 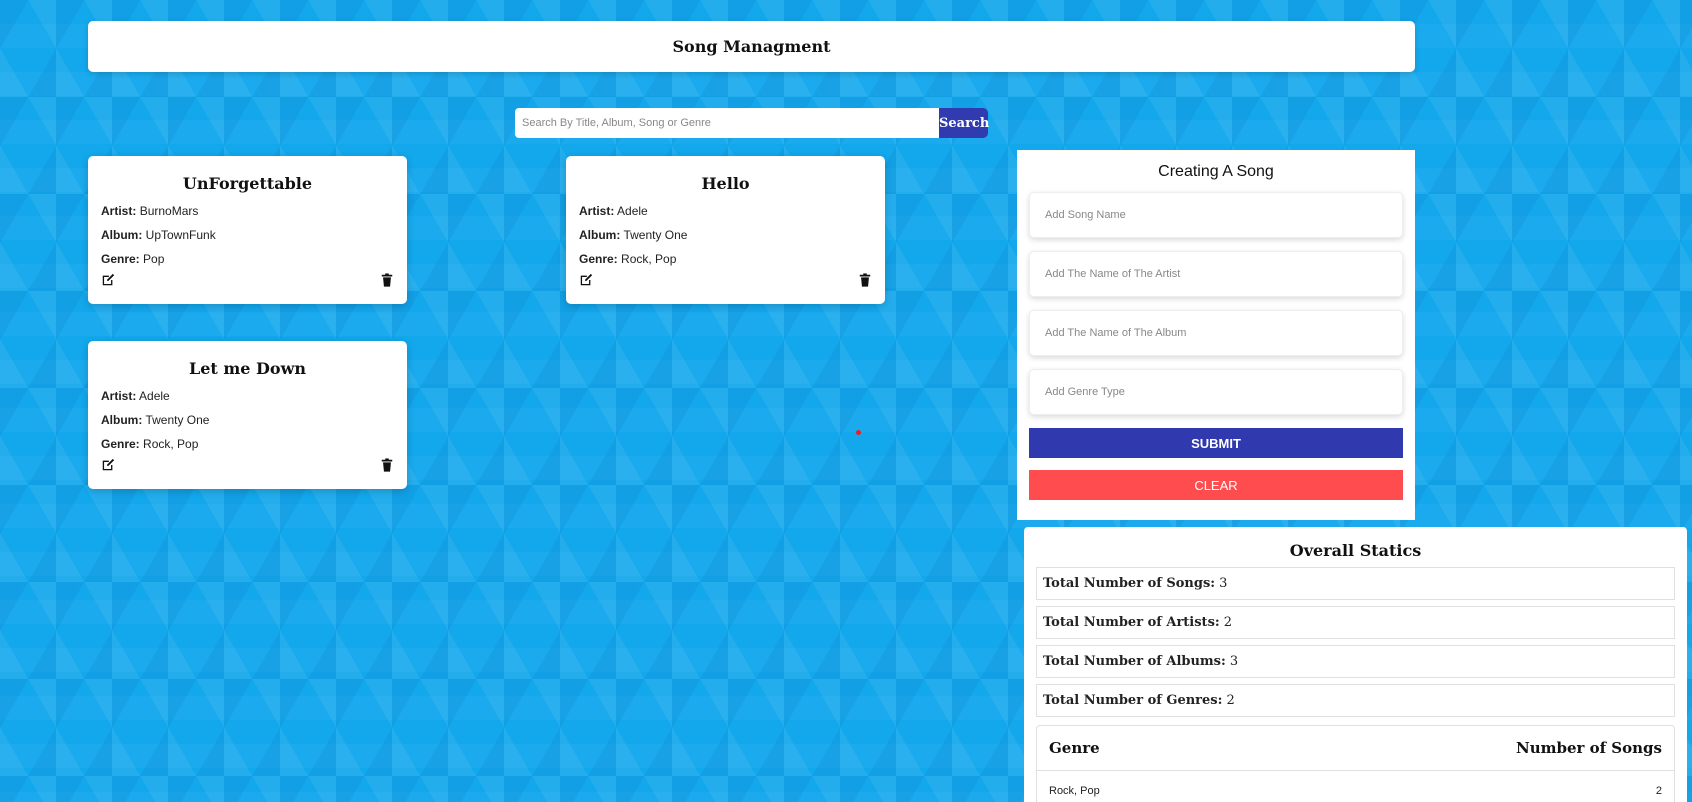 I want to click on search-bar: Search, so click(x=752, y=123).